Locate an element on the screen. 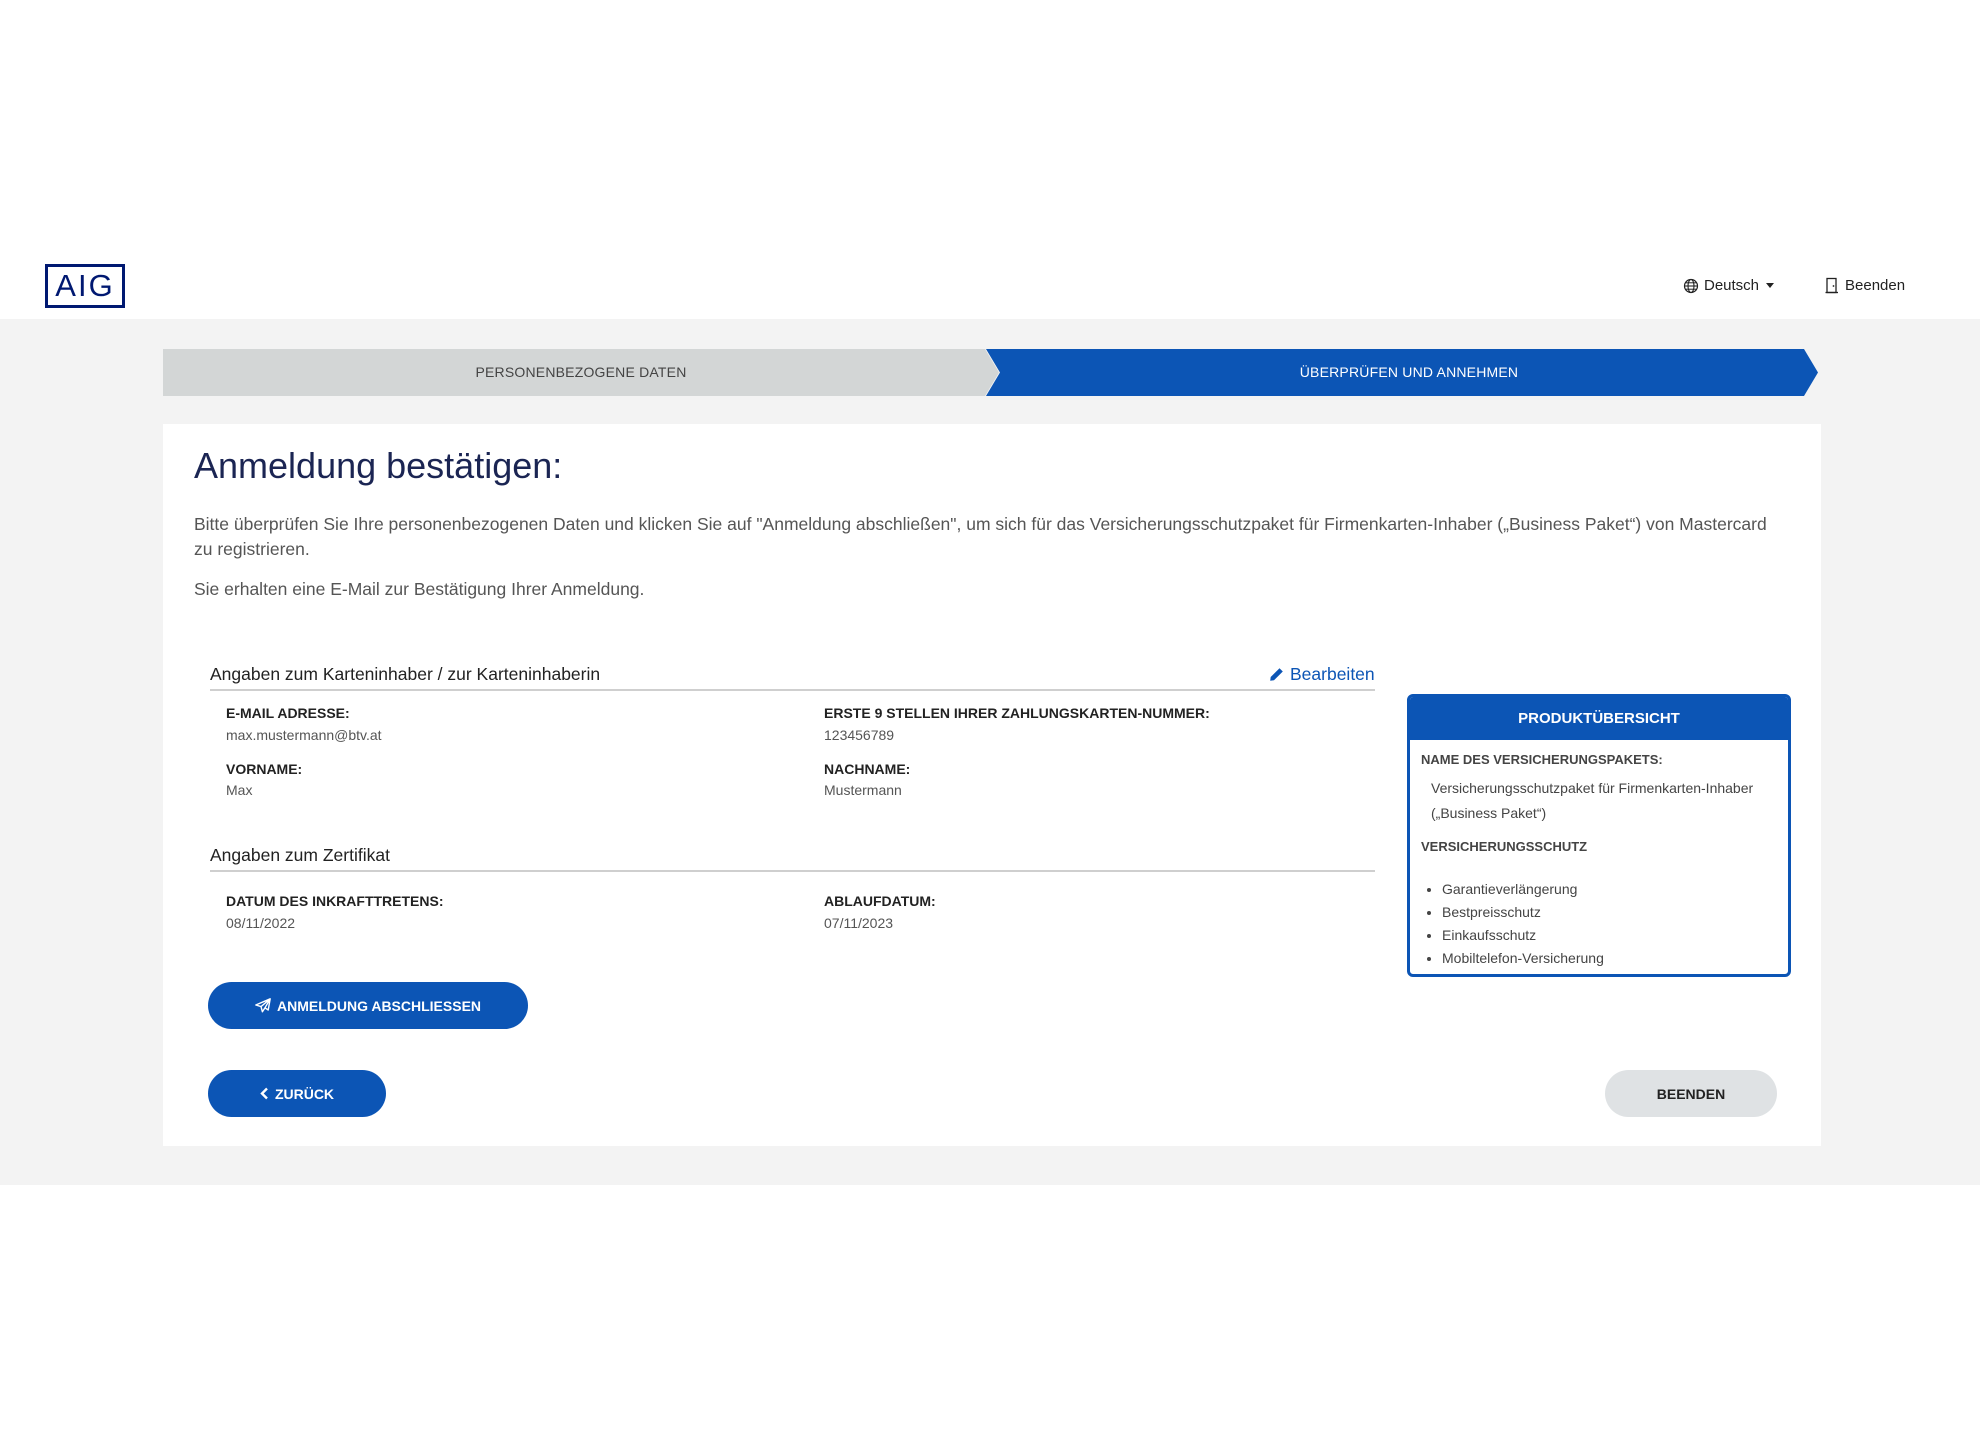  complete-registration-button: ANMELDUNG ABSCHLIESSEN is located at coordinates (368, 1005).